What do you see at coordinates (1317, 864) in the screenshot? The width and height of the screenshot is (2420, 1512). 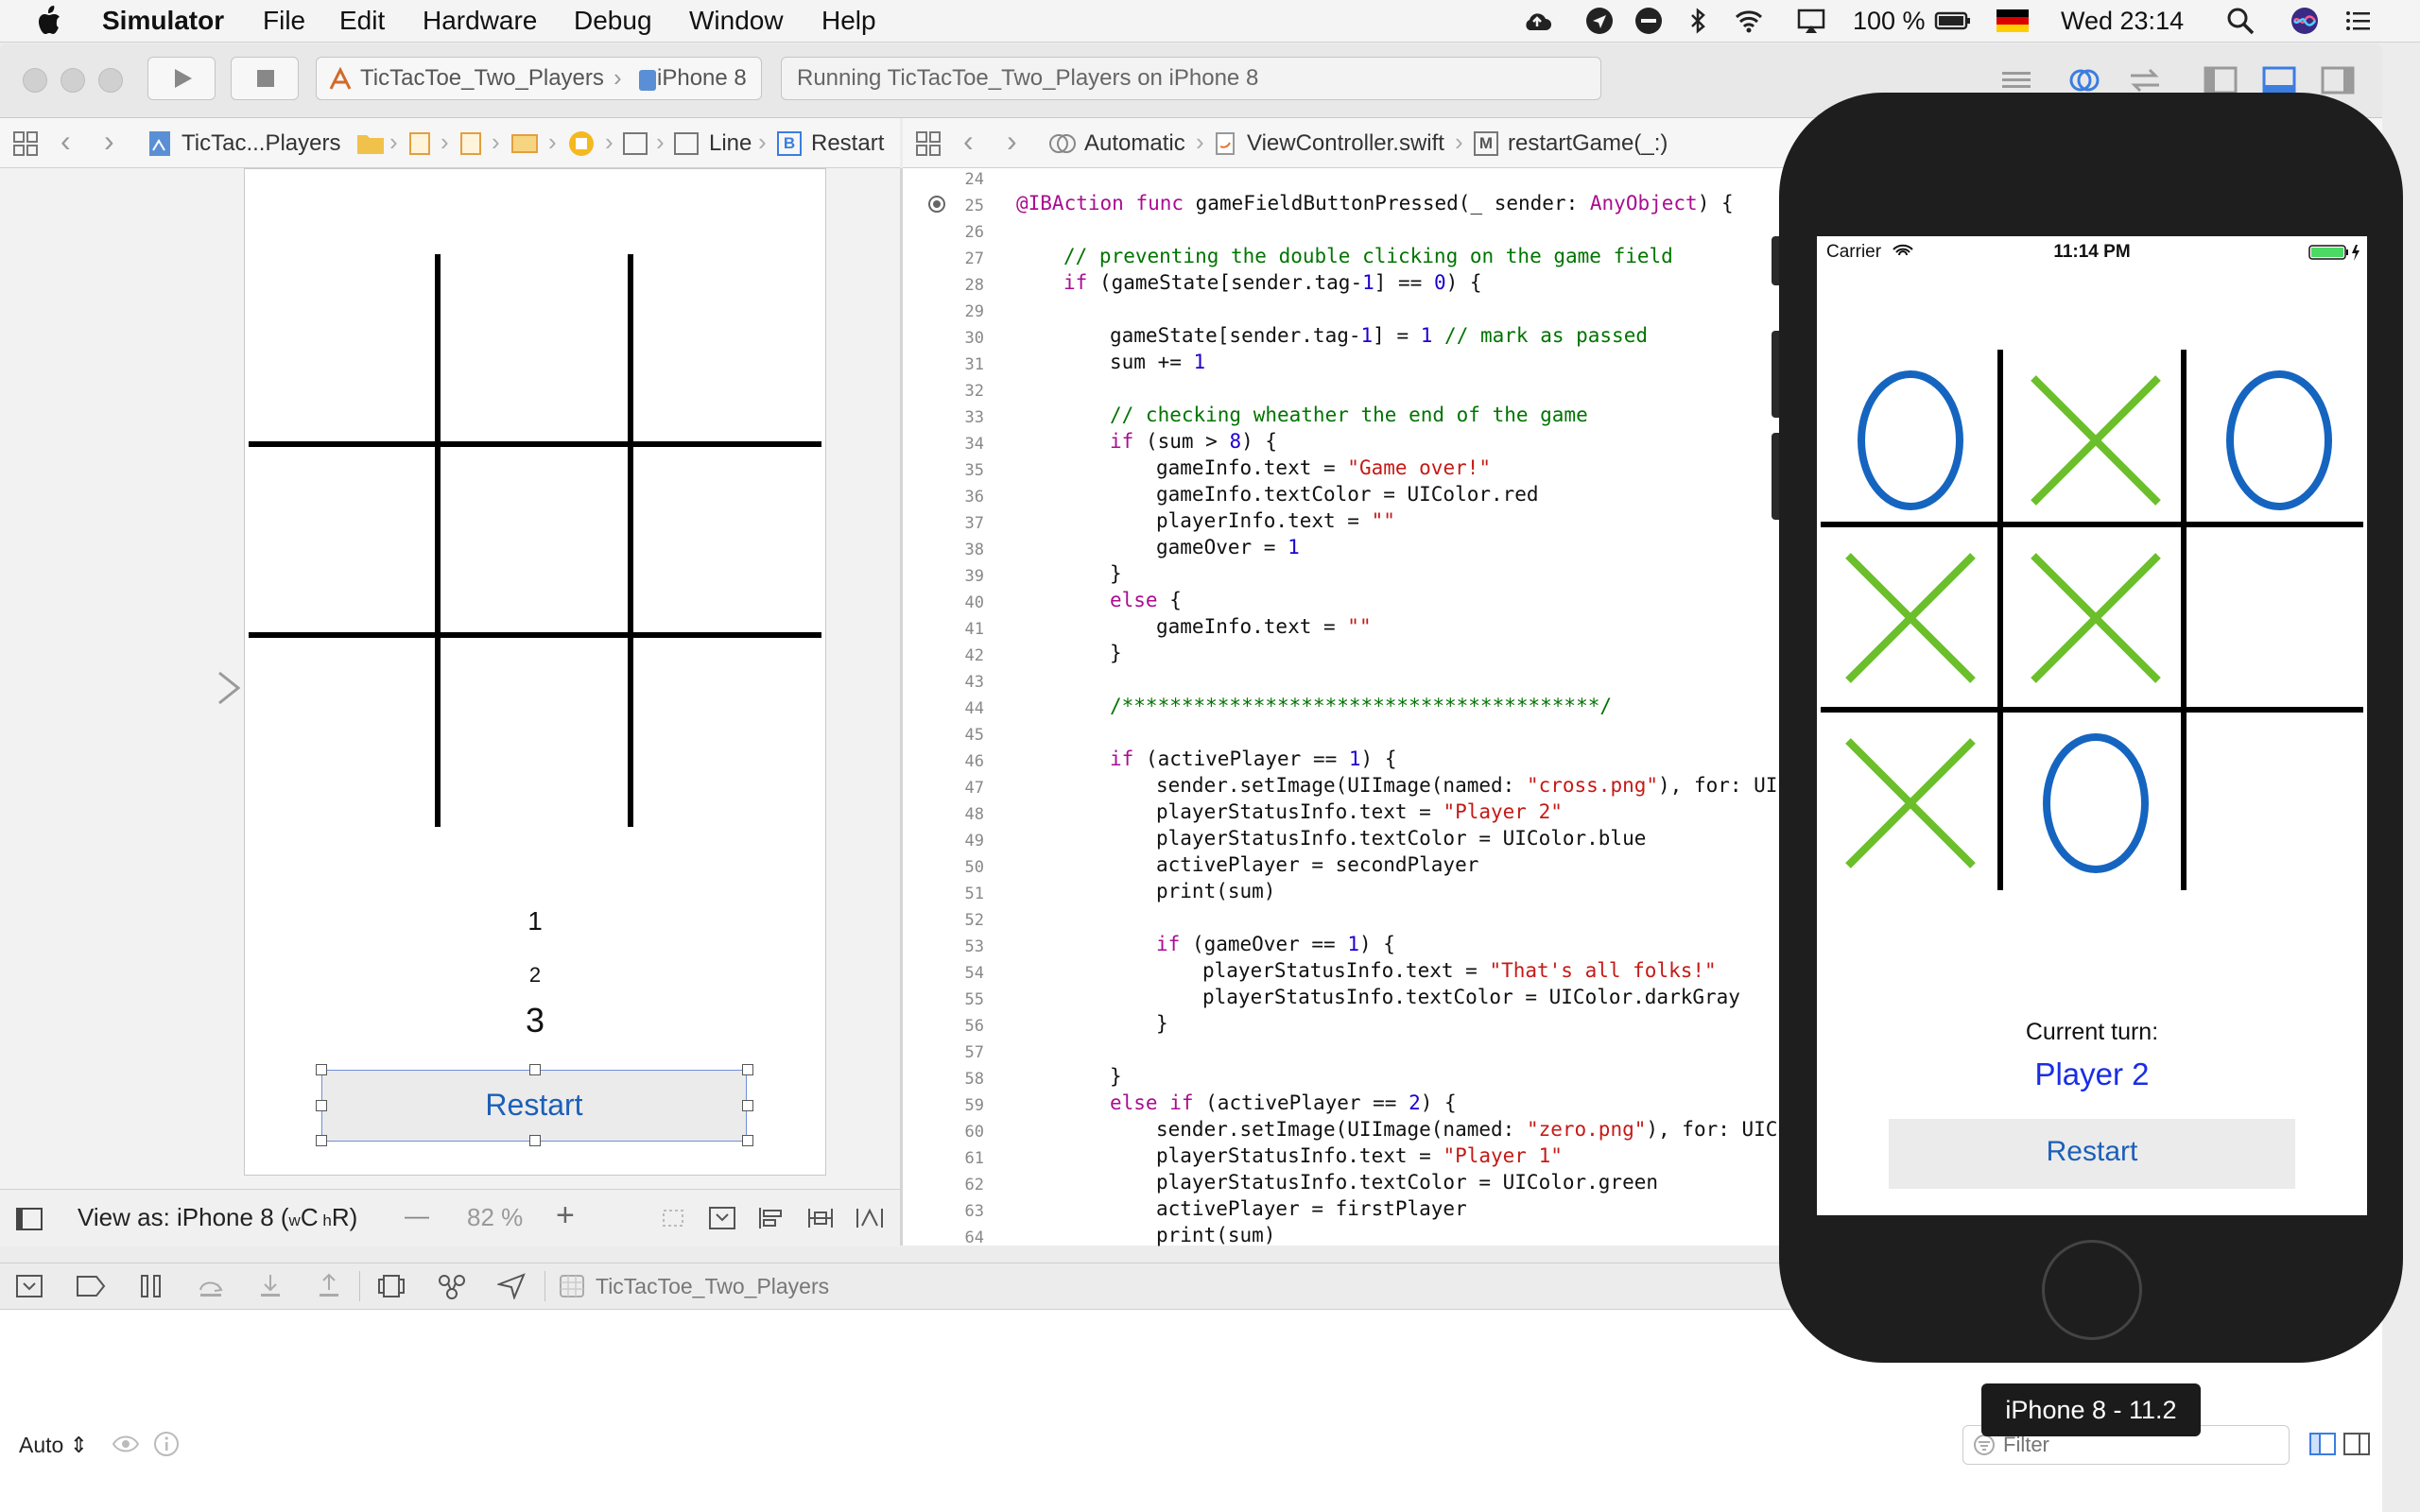 I see `code-line-50: activePlayer = secondPlayer` at bounding box center [1317, 864].